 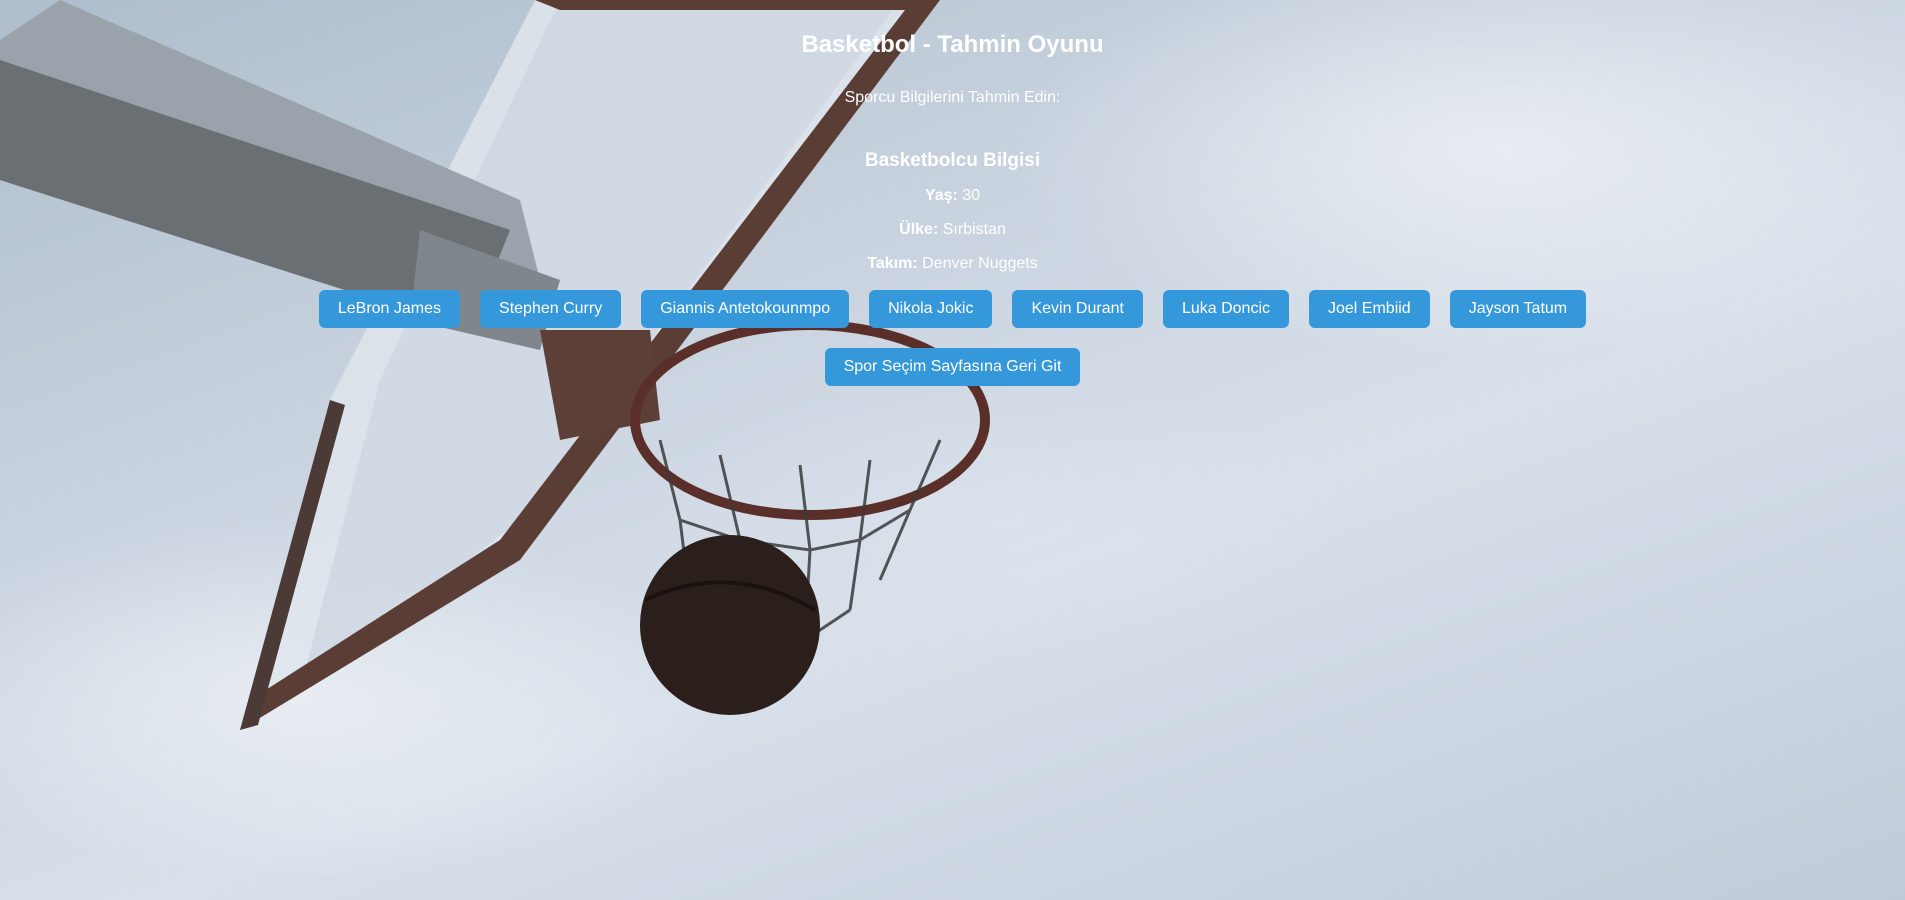 What do you see at coordinates (971, 195) in the screenshot?
I see `age-value: 30` at bounding box center [971, 195].